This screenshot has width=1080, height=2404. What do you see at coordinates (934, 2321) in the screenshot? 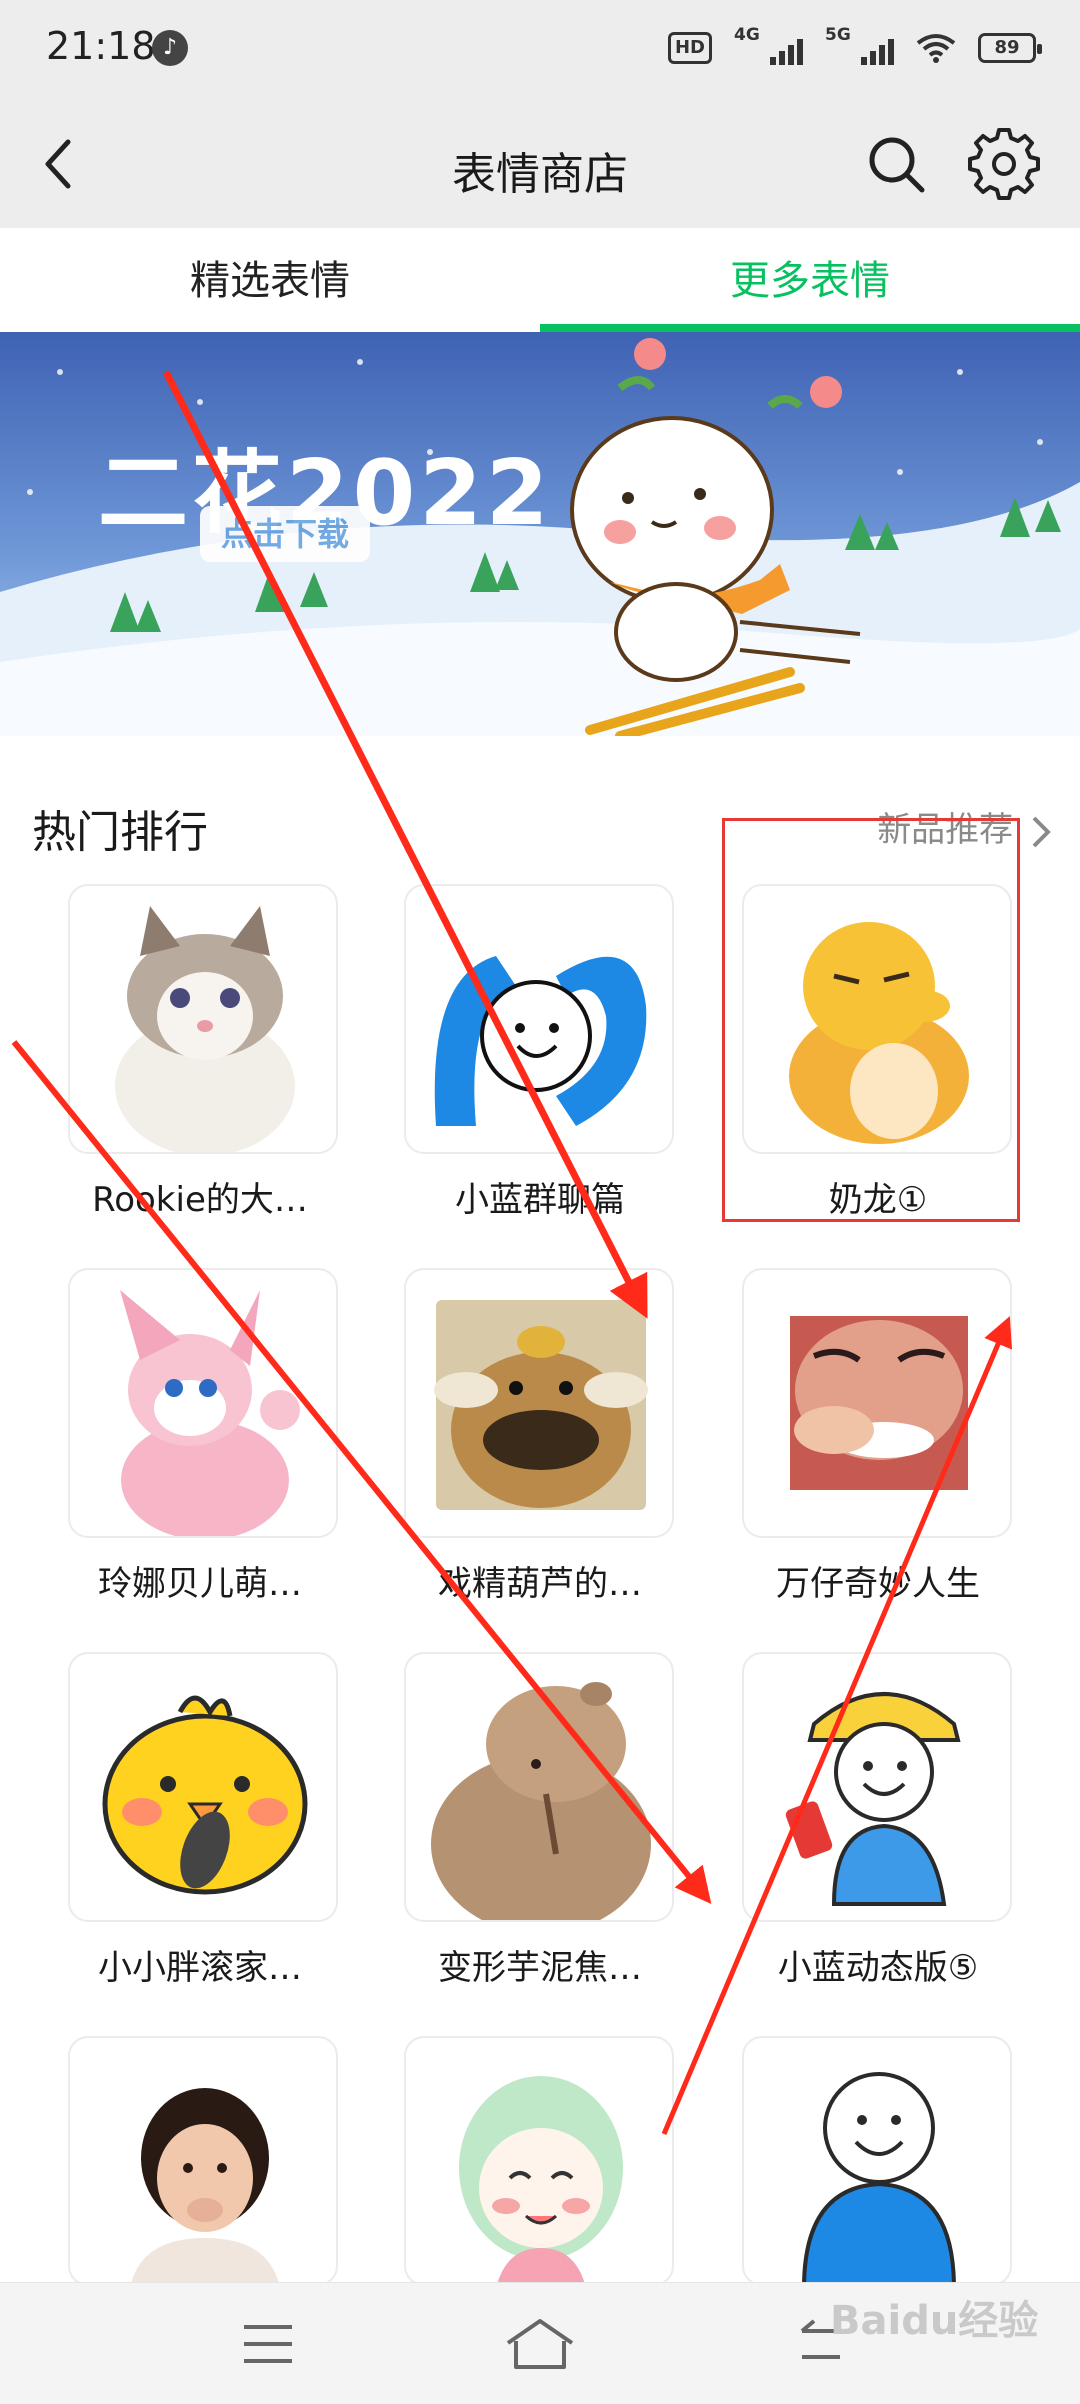
I see `watermark: Baidu经验` at bounding box center [934, 2321].